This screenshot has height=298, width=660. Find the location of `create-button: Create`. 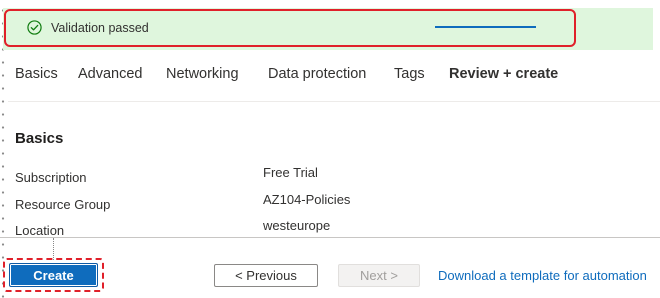

create-button: Create is located at coordinates (53, 275).